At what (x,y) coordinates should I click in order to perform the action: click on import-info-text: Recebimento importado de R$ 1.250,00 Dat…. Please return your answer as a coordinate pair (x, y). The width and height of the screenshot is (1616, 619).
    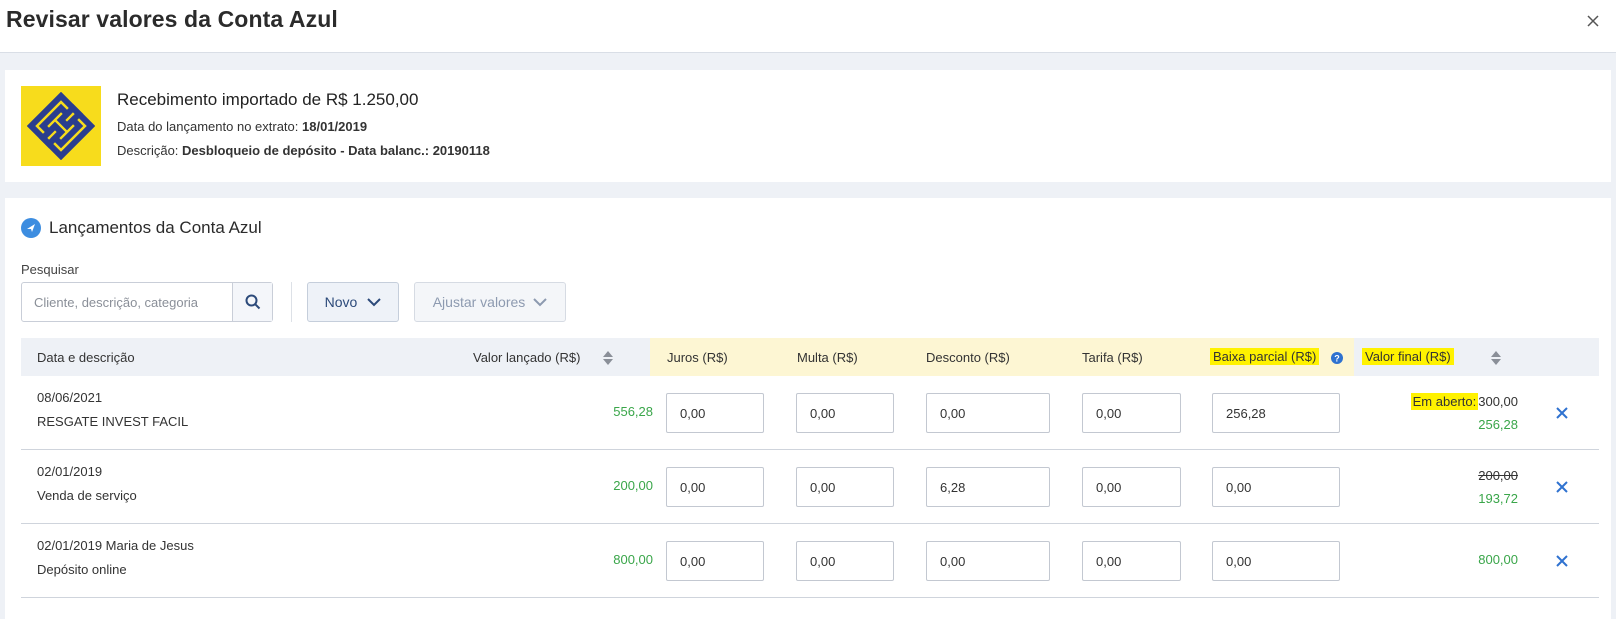
    Looking at the image, I should click on (303, 128).